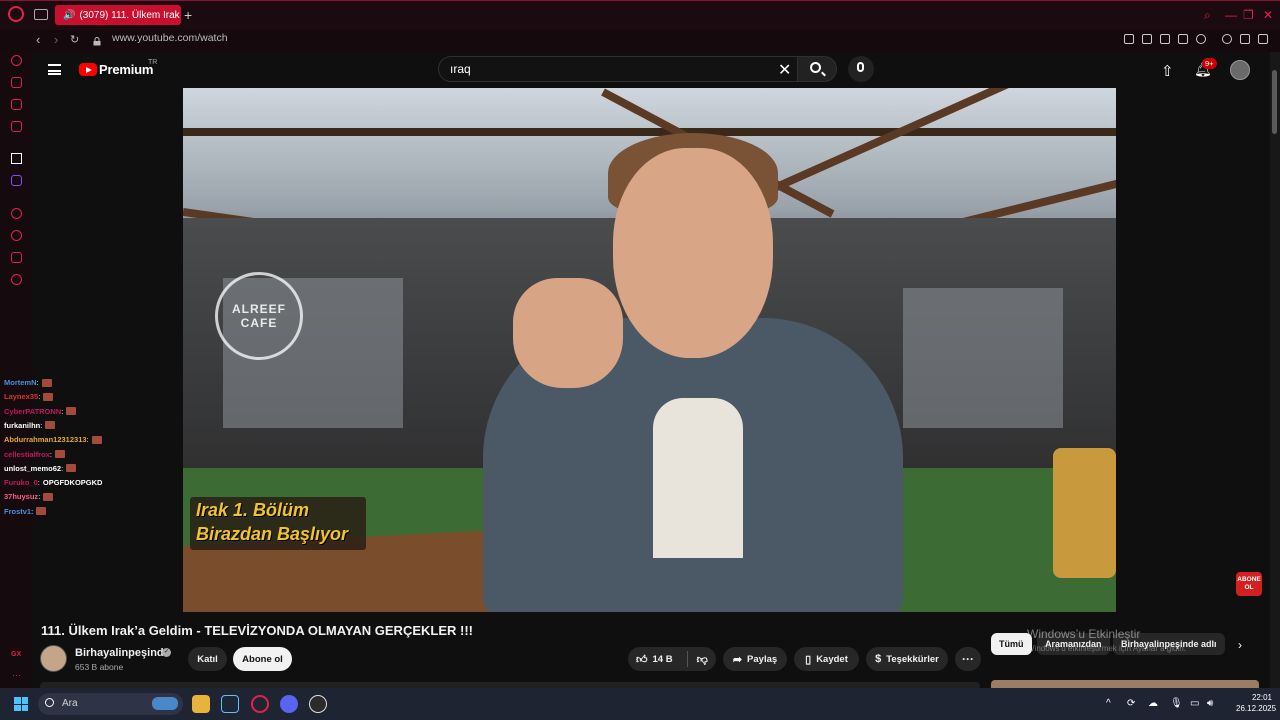 Image resolution: width=1280 pixels, height=720 pixels. Describe the element at coordinates (1011, 644) in the screenshot. I see `chip-all: Tümü` at that location.